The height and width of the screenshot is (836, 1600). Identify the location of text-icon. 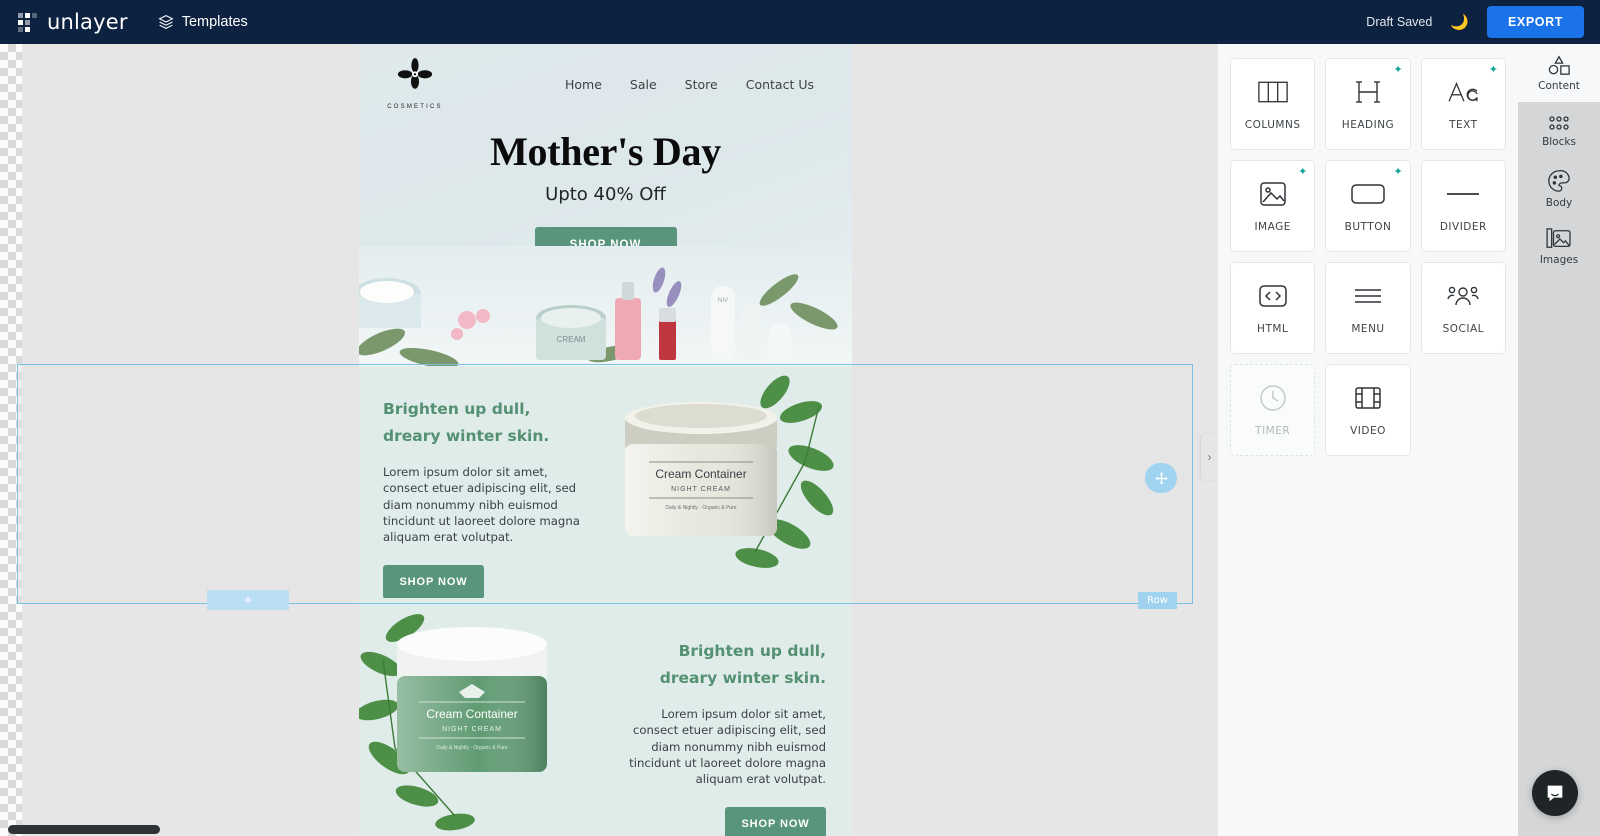
(1463, 92).